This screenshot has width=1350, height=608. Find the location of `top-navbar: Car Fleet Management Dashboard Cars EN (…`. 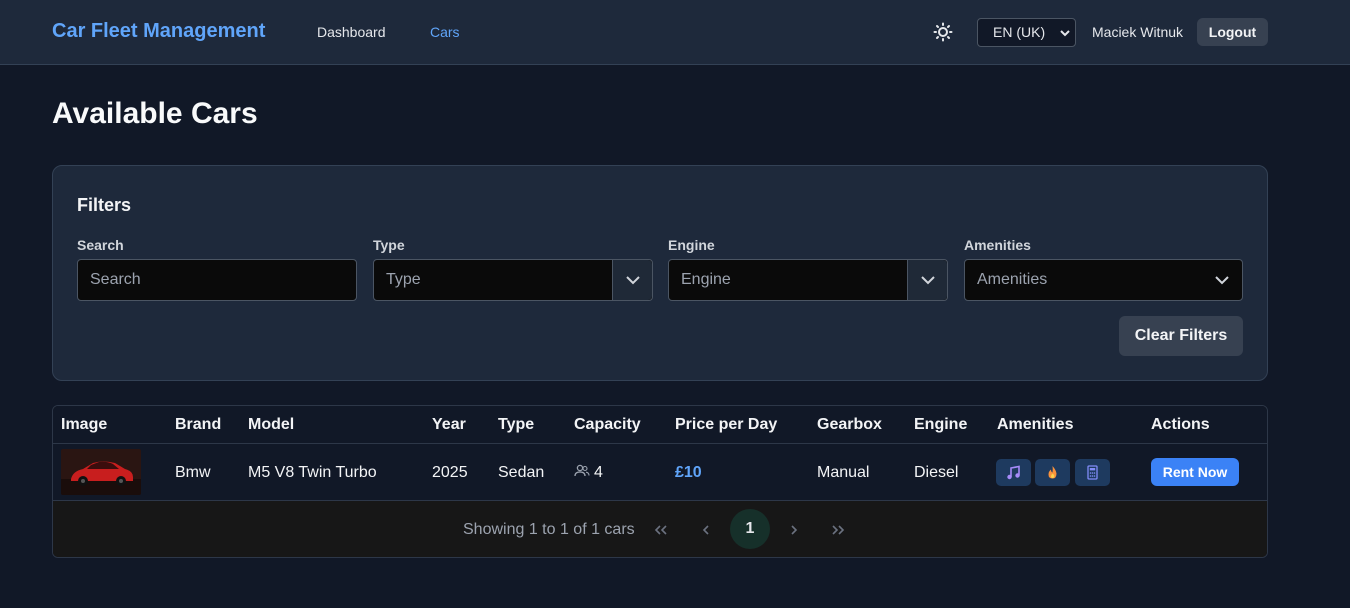

top-navbar: Car Fleet Management Dashboard Cars EN (… is located at coordinates (675, 32).